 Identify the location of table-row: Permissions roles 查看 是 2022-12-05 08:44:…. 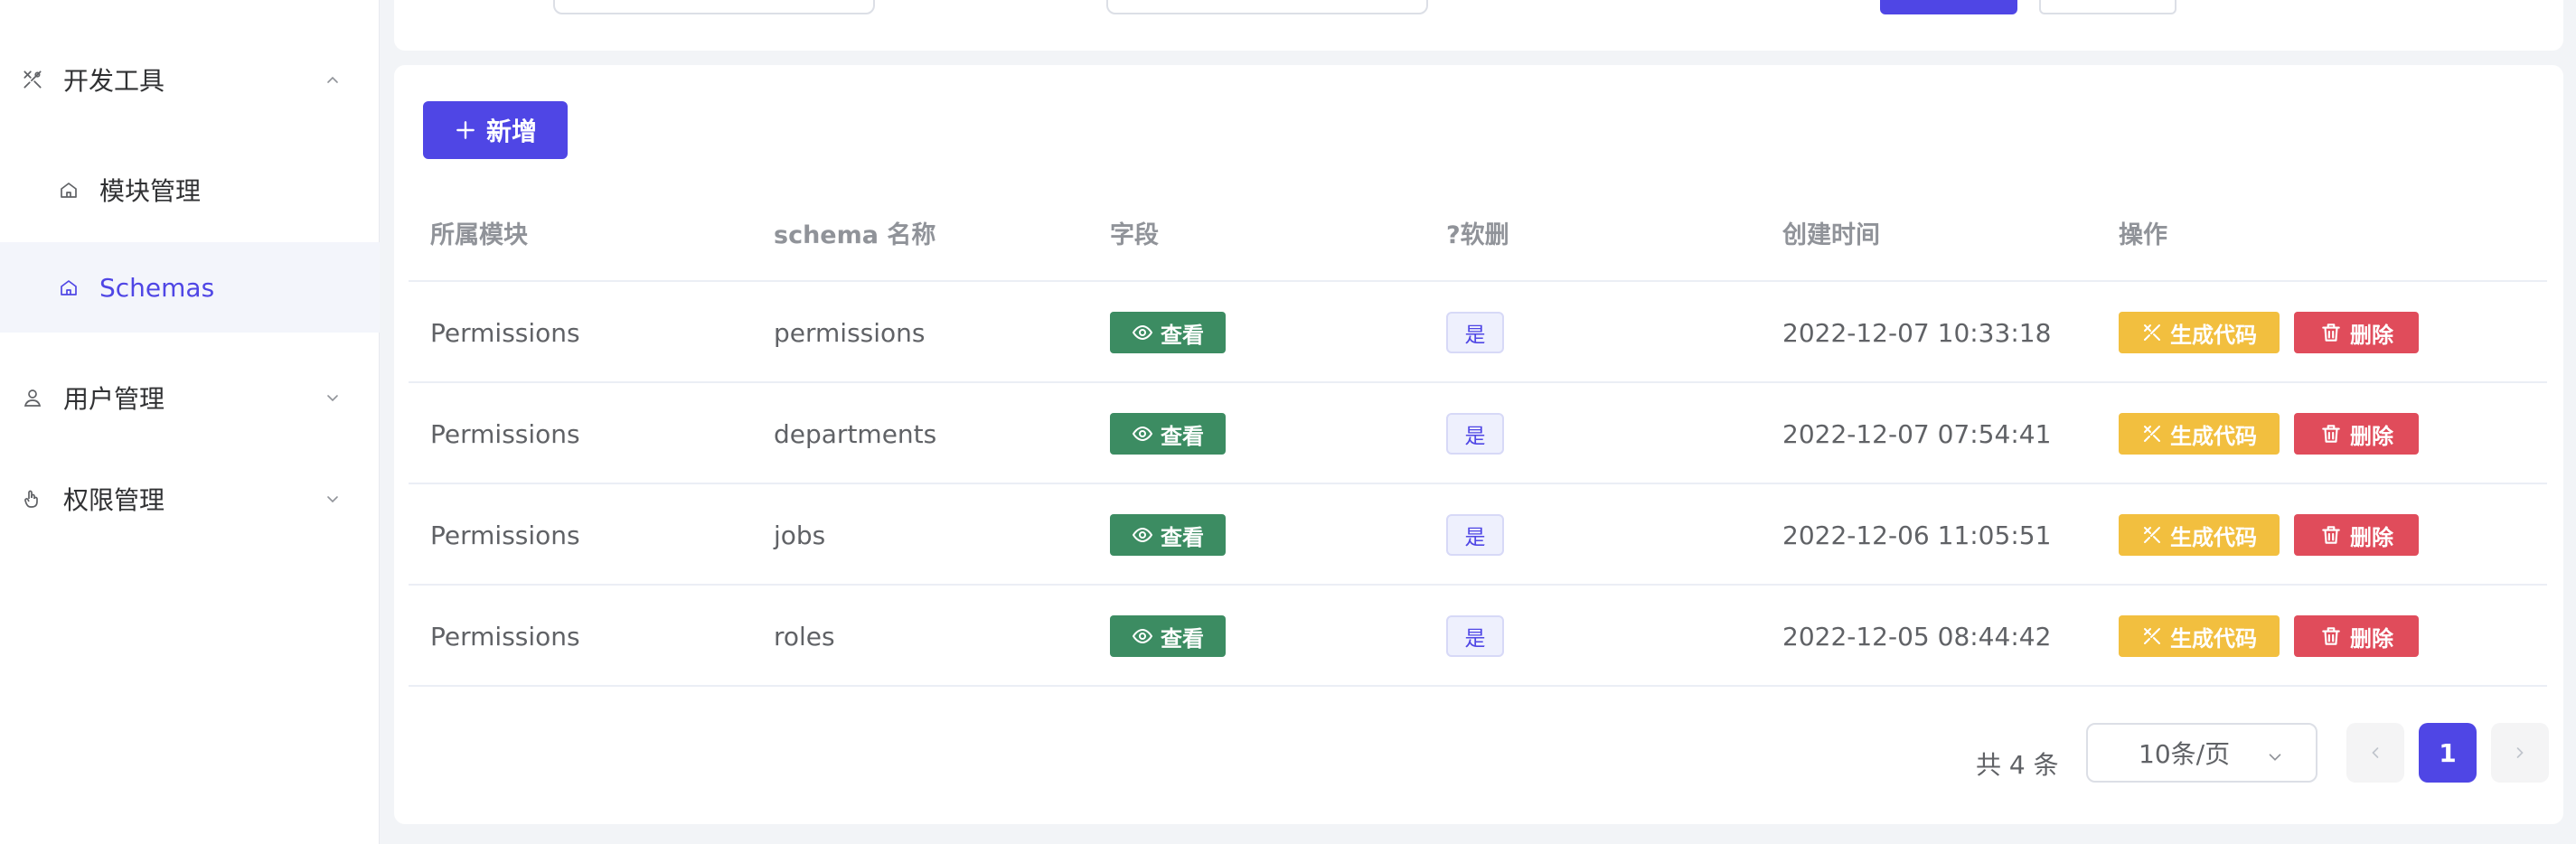
(1478, 637).